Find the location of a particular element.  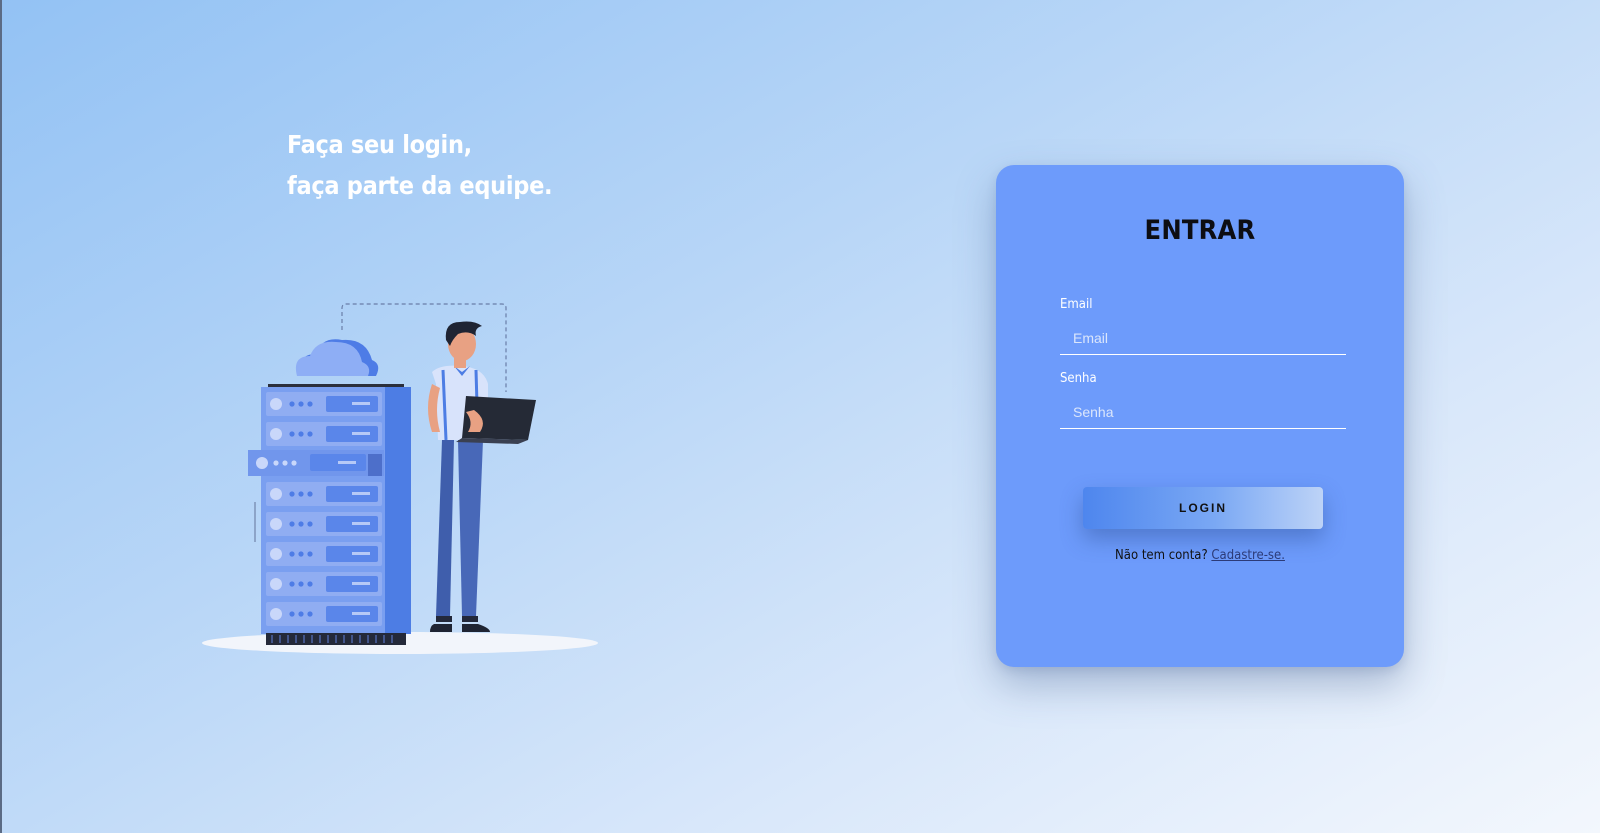

cloud-icon is located at coordinates (337, 357).